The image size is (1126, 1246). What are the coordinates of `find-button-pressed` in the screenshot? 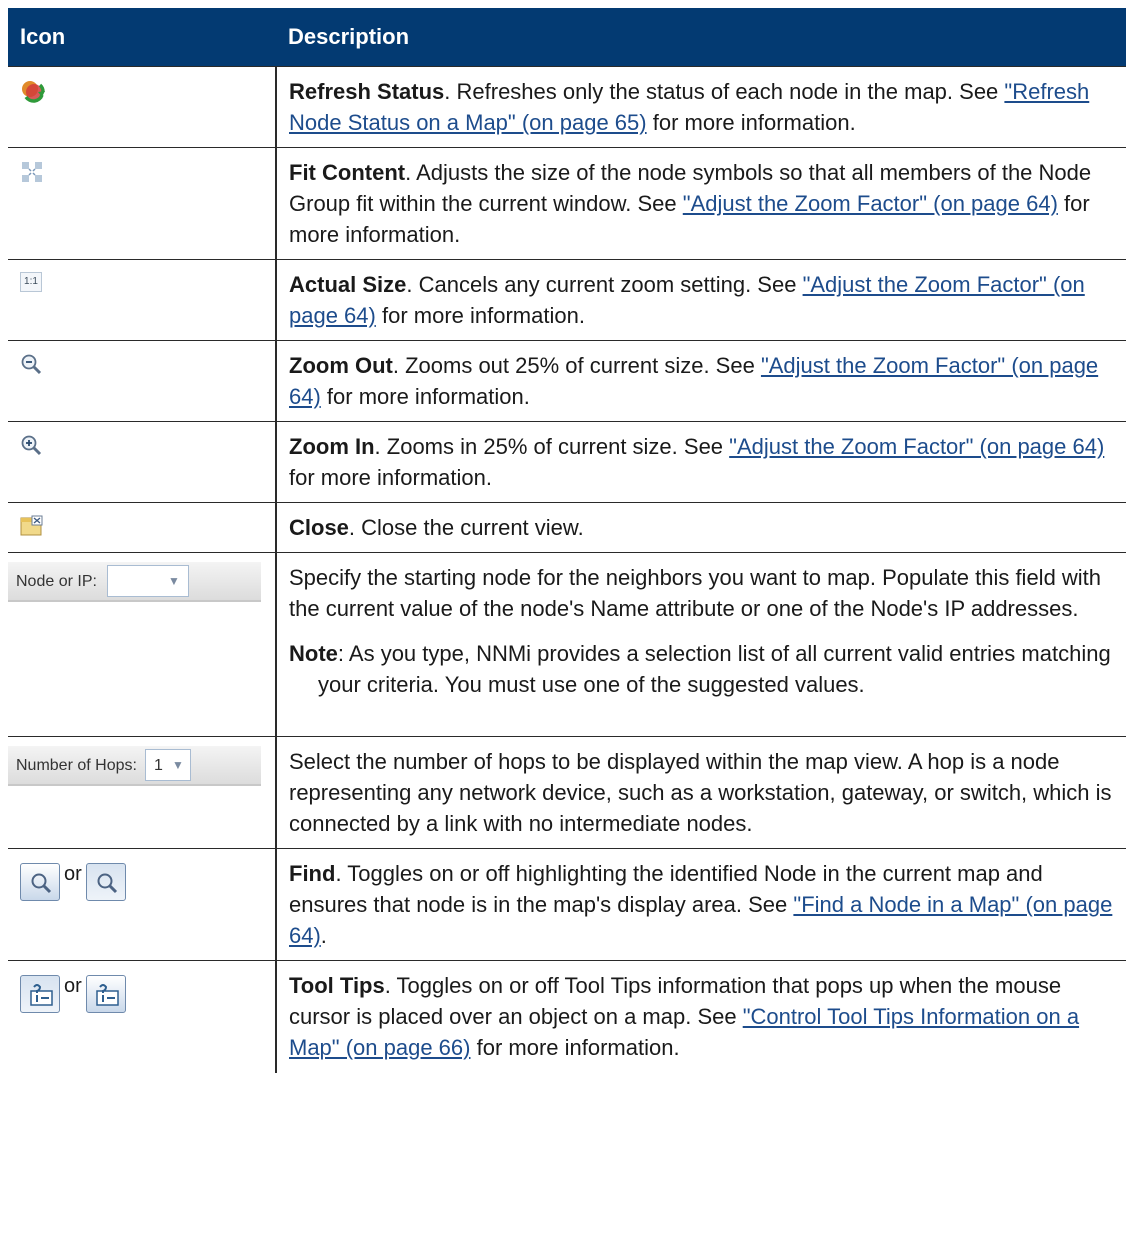 It's located at (105, 882).